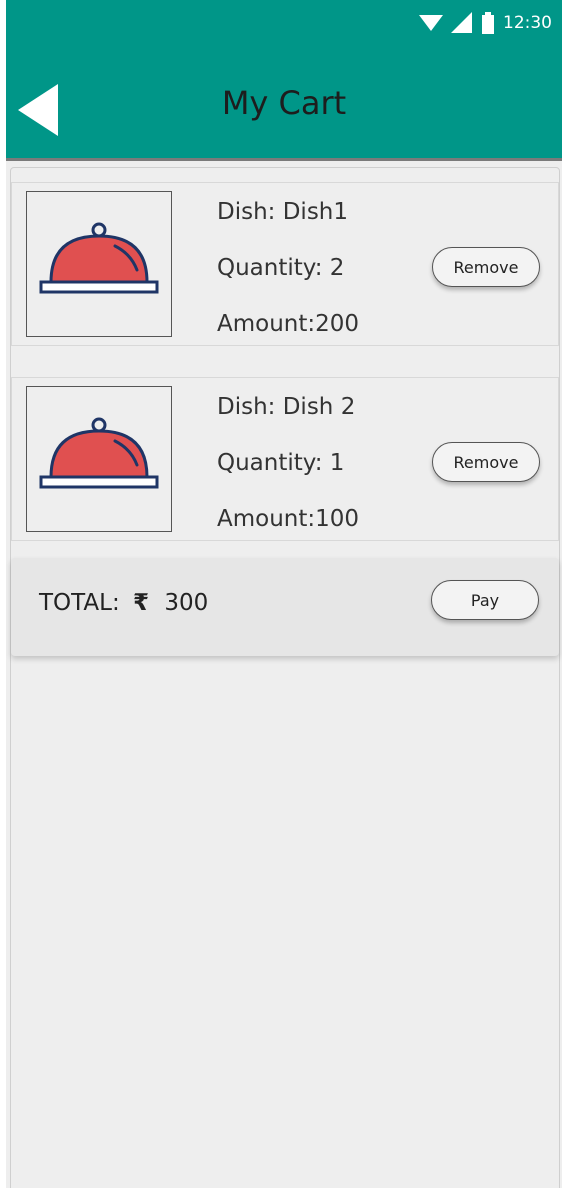 The height and width of the screenshot is (1188, 563). I want to click on wifi-icon, so click(431, 23).